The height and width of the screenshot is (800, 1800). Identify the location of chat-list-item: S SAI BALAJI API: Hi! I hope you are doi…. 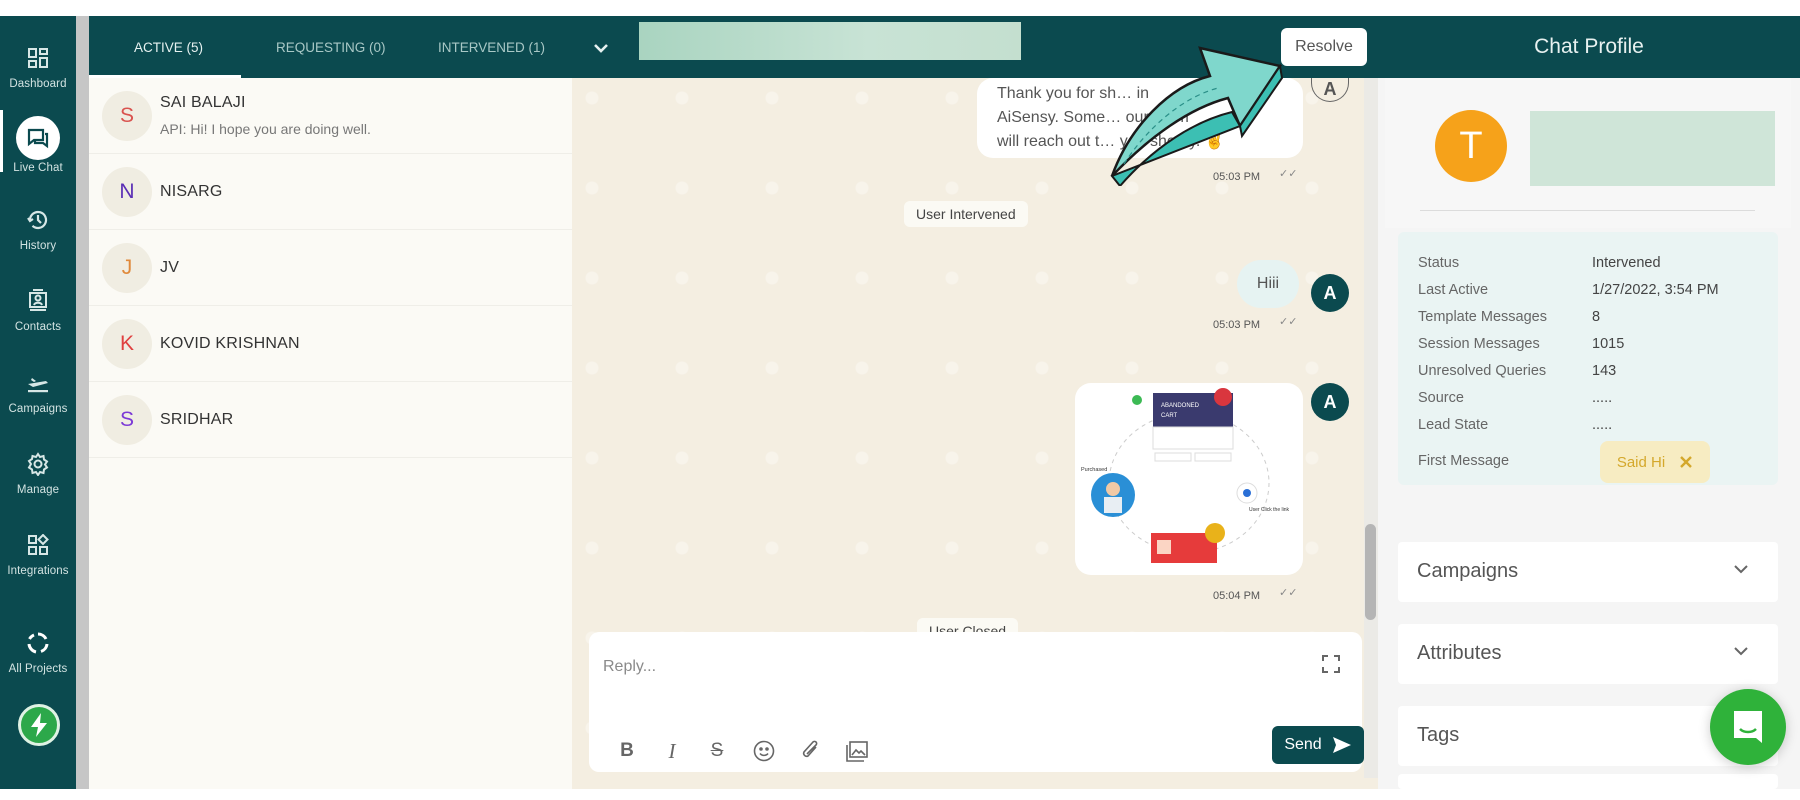
(330, 116).